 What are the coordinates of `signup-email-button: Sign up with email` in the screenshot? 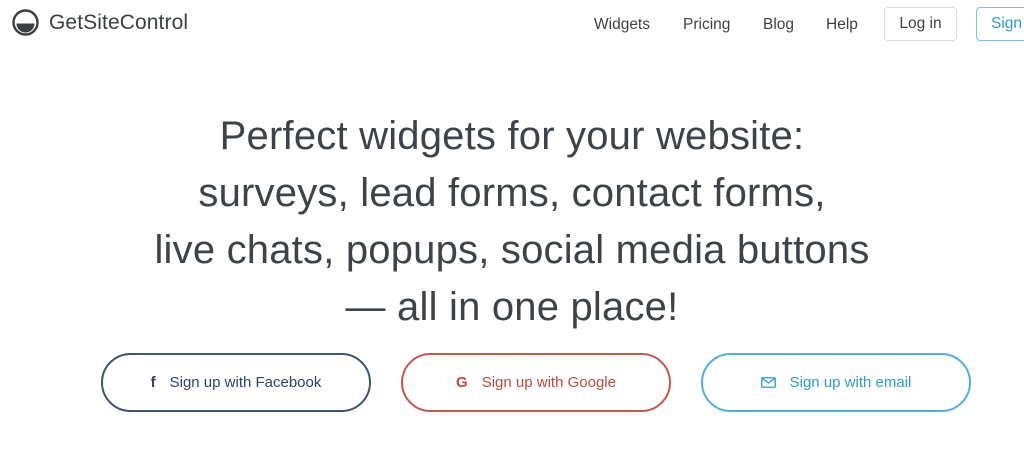 It's located at (836, 382).